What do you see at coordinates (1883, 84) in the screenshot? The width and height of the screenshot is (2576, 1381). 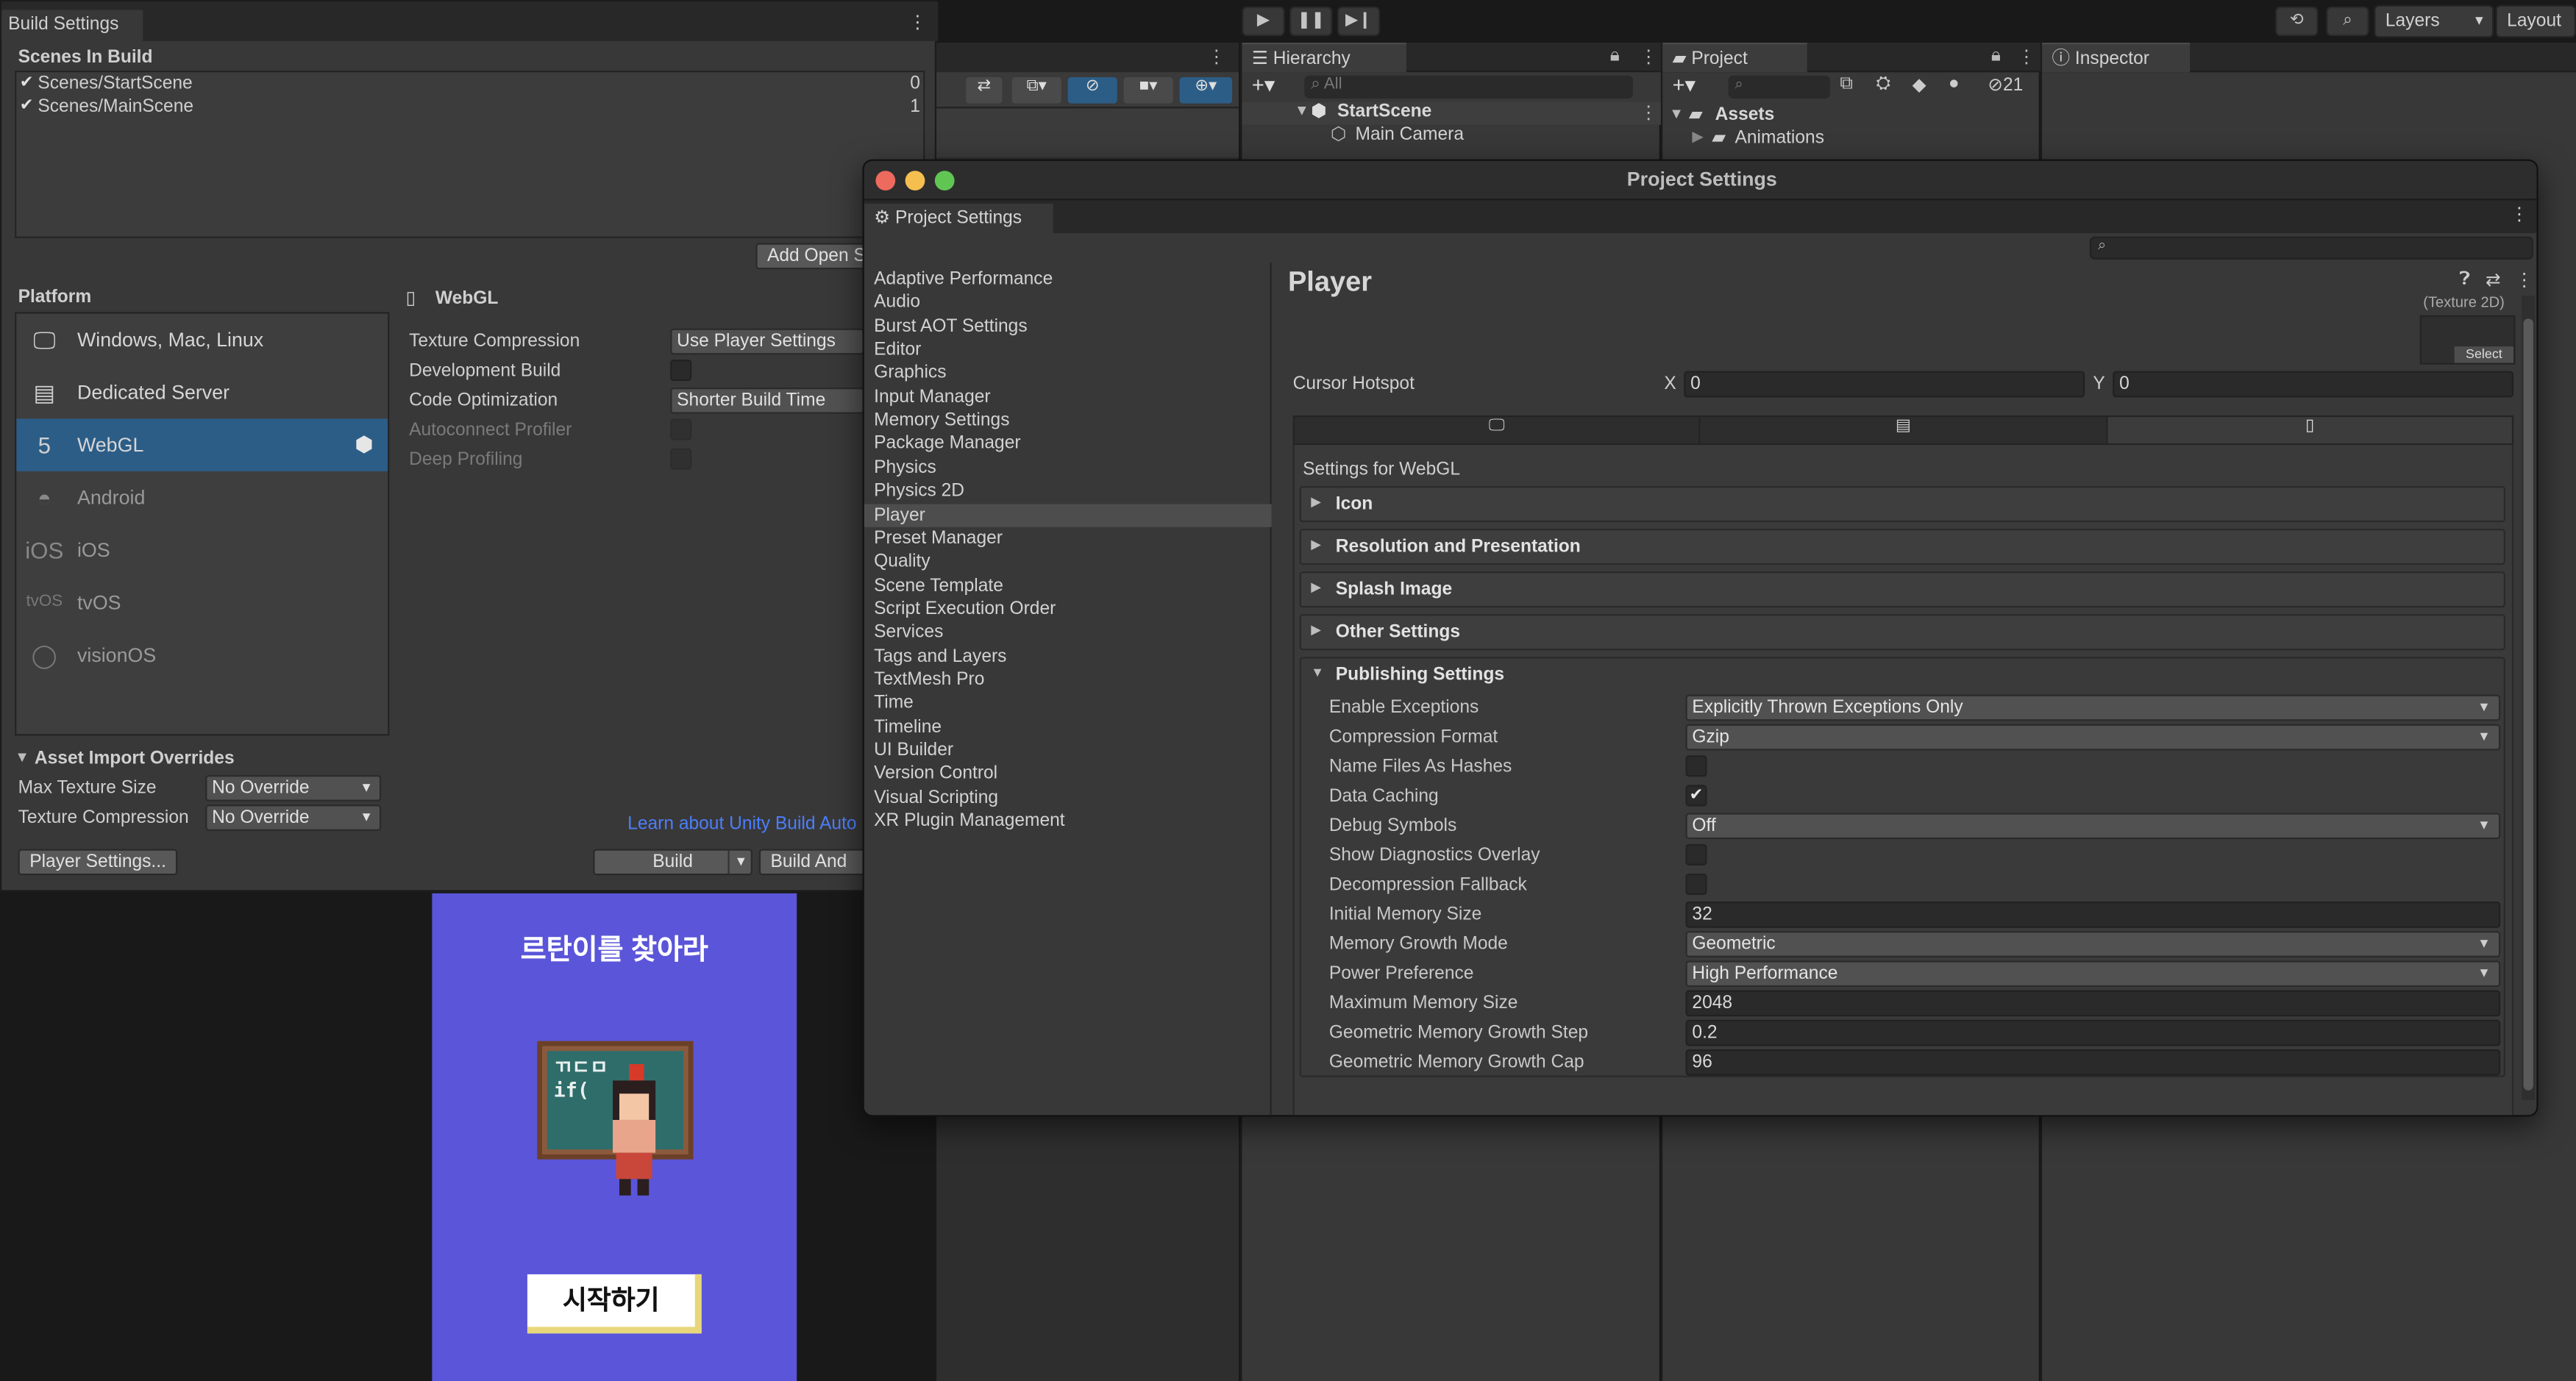 I see `filter-icon: ⛭` at bounding box center [1883, 84].